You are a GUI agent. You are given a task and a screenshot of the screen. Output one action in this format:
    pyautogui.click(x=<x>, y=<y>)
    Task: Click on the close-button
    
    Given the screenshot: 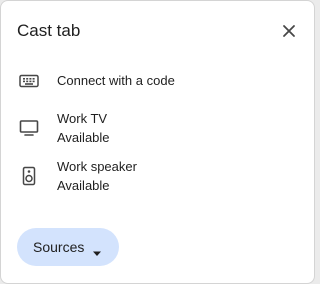 What is the action you would take?
    pyautogui.click(x=289, y=31)
    